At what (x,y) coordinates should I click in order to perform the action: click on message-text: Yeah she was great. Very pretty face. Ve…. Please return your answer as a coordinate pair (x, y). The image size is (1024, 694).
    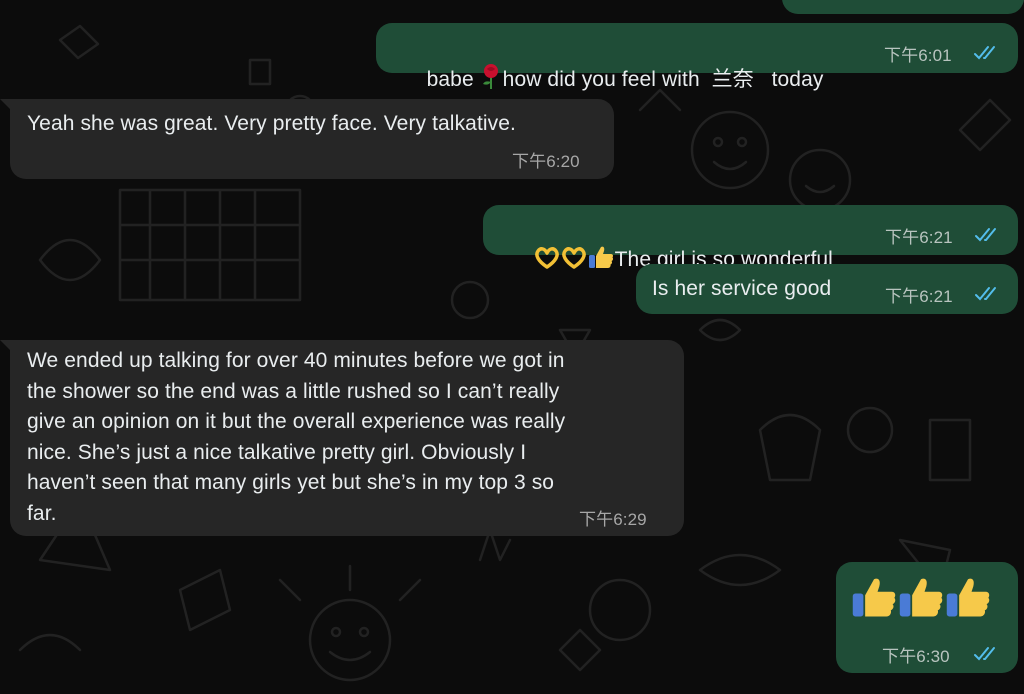
    Looking at the image, I should click on (271, 123).